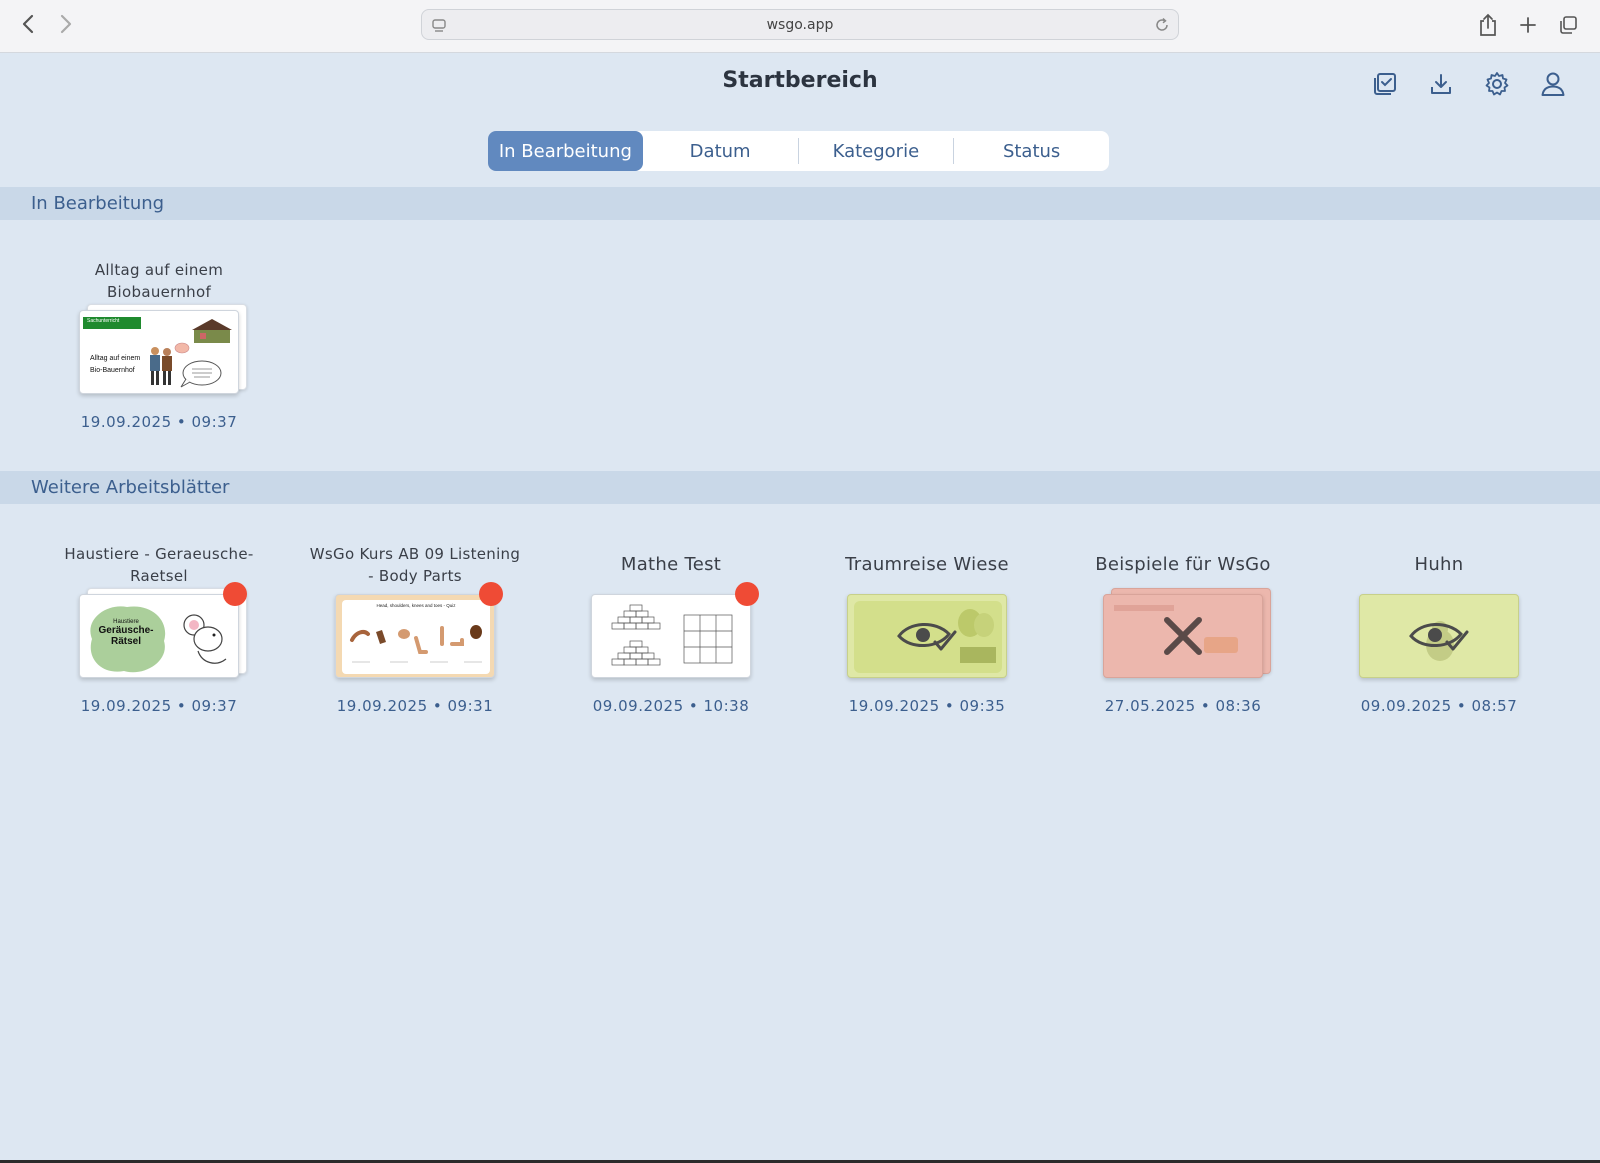 The width and height of the screenshot is (1600, 1163). I want to click on pig-illustration, so click(182, 348).